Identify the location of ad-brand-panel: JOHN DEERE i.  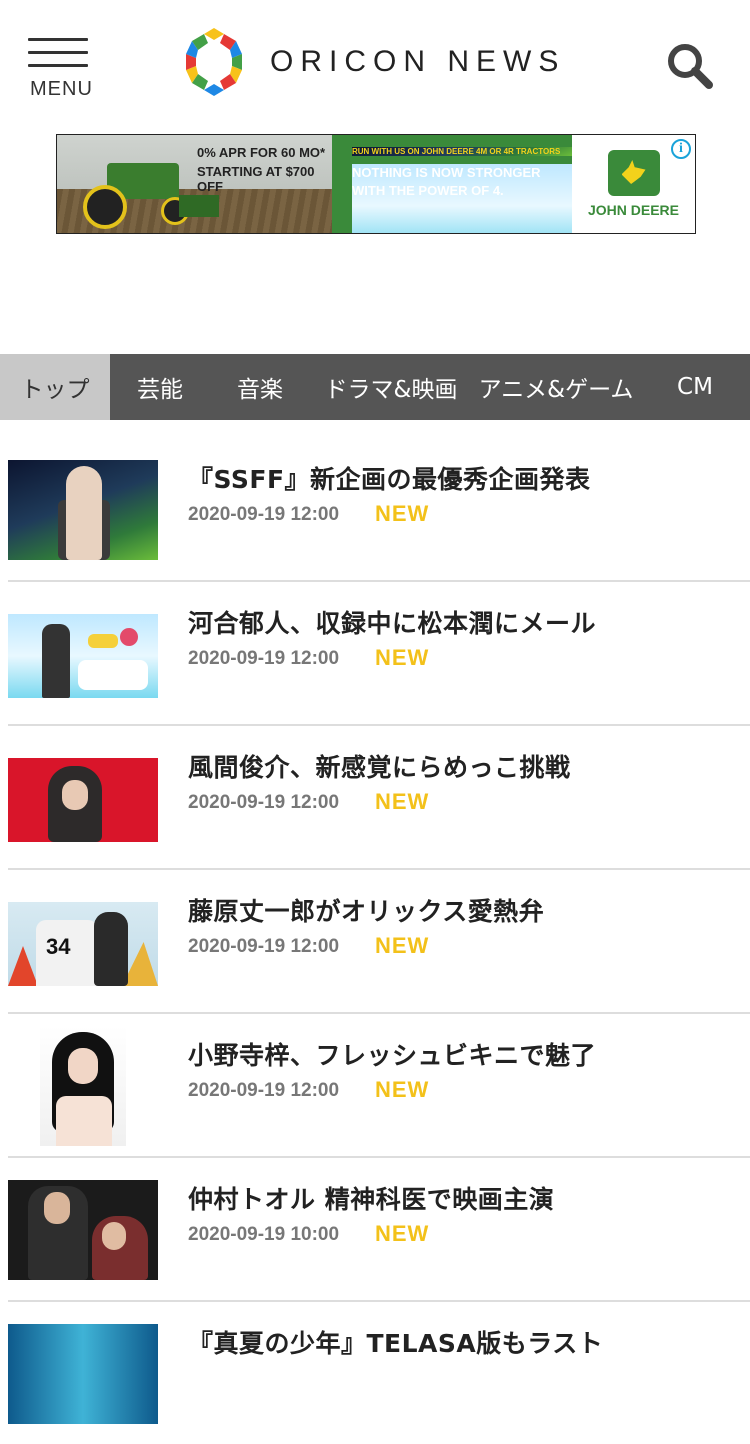
(633, 184).